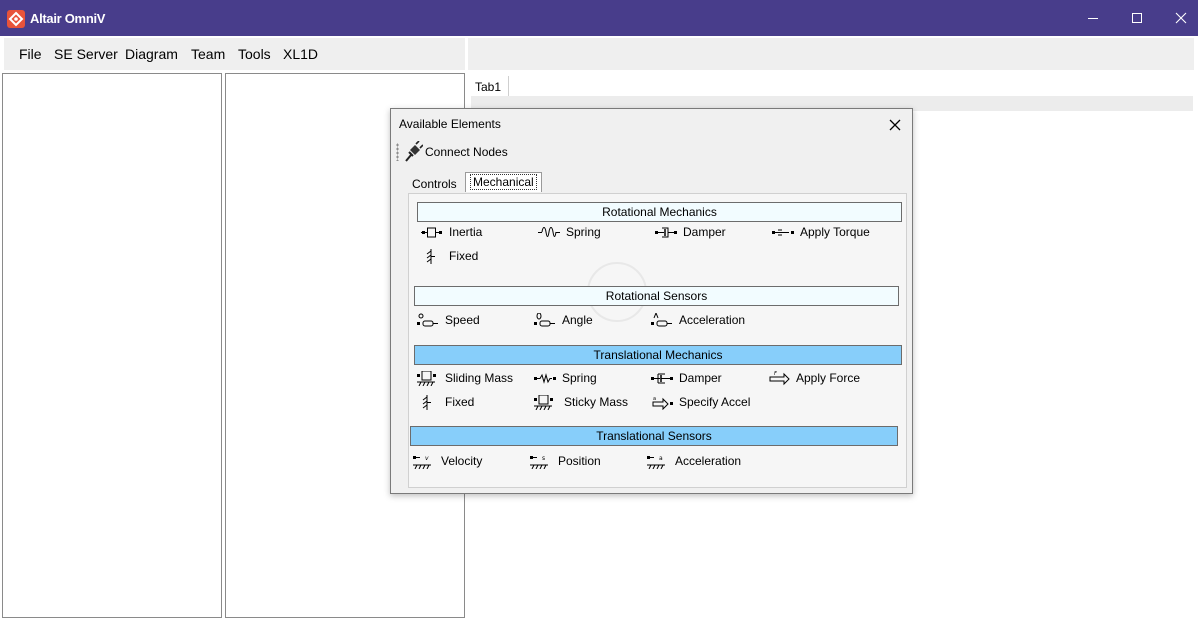 The width and height of the screenshot is (1198, 621). I want to click on plug-icon, so click(414, 151).